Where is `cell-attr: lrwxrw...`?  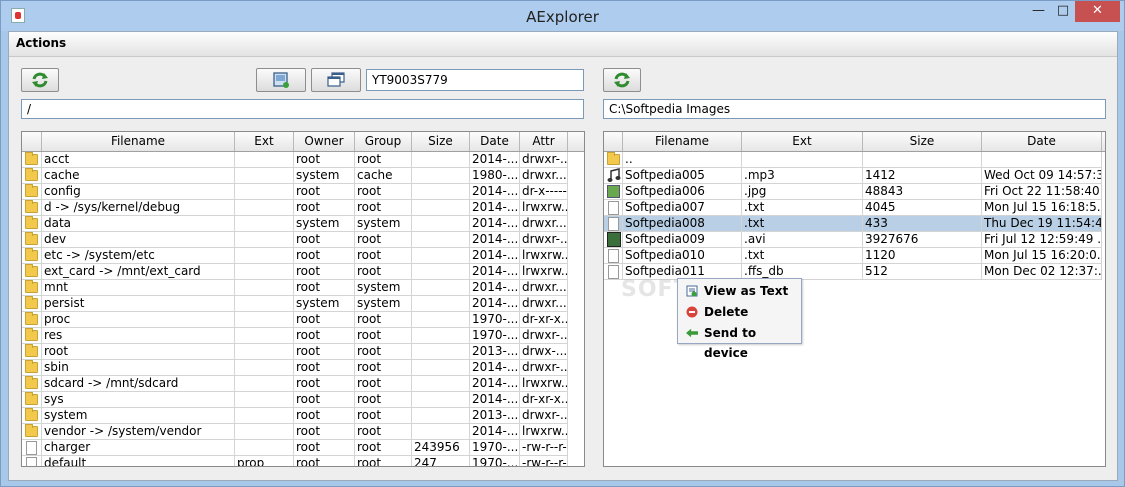 cell-attr: lrwxrw... is located at coordinates (544, 256).